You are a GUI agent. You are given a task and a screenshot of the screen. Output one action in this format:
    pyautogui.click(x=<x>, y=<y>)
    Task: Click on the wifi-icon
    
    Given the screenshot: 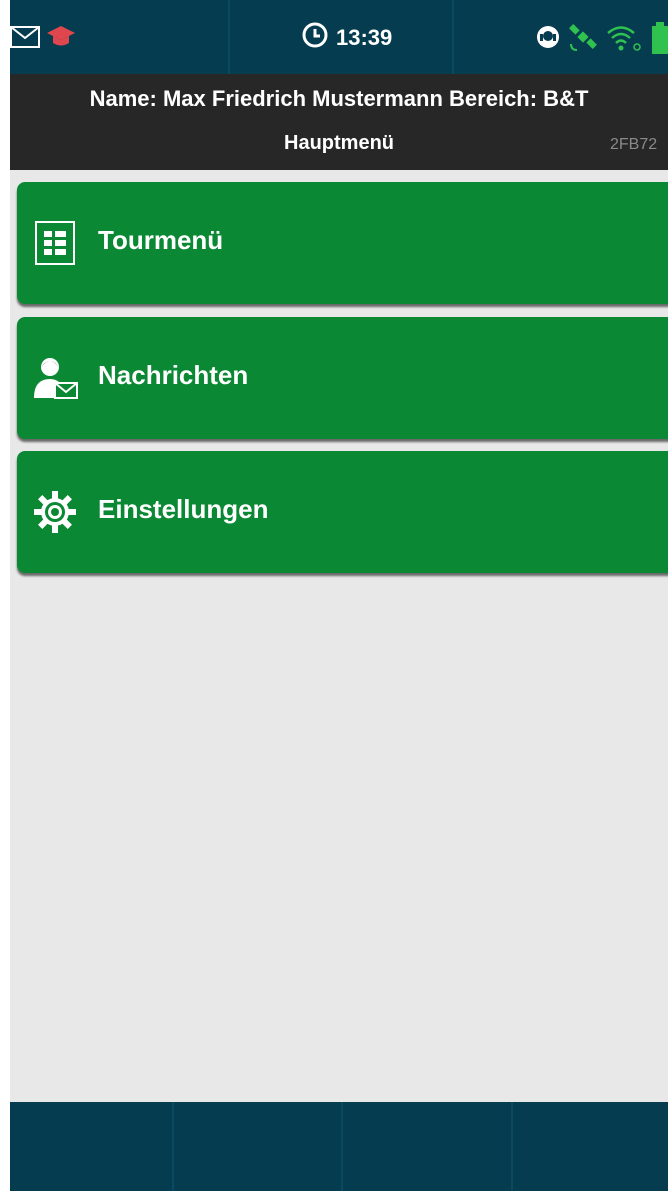 What is the action you would take?
    pyautogui.click(x=624, y=40)
    